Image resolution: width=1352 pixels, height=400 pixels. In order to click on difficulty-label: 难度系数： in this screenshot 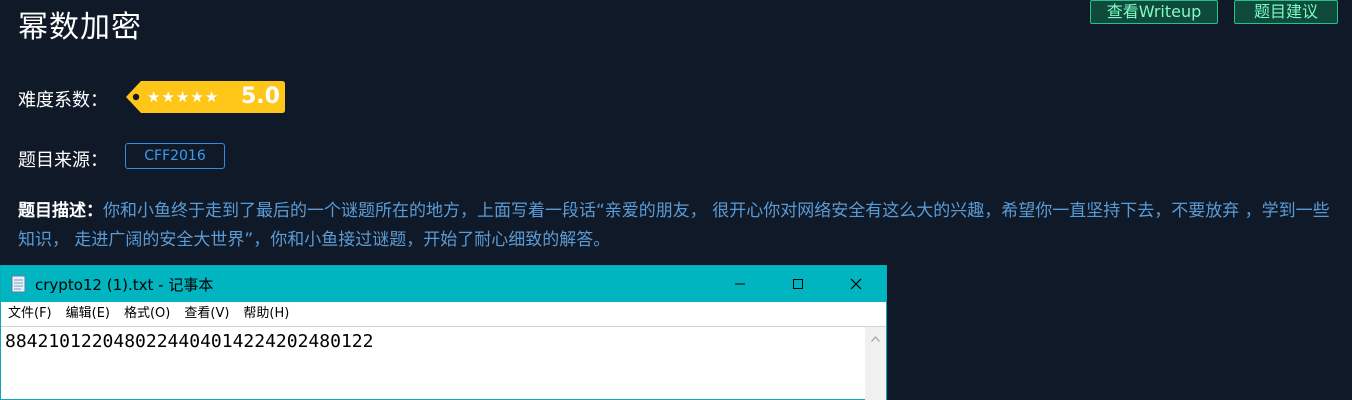, I will do `click(63, 100)`.